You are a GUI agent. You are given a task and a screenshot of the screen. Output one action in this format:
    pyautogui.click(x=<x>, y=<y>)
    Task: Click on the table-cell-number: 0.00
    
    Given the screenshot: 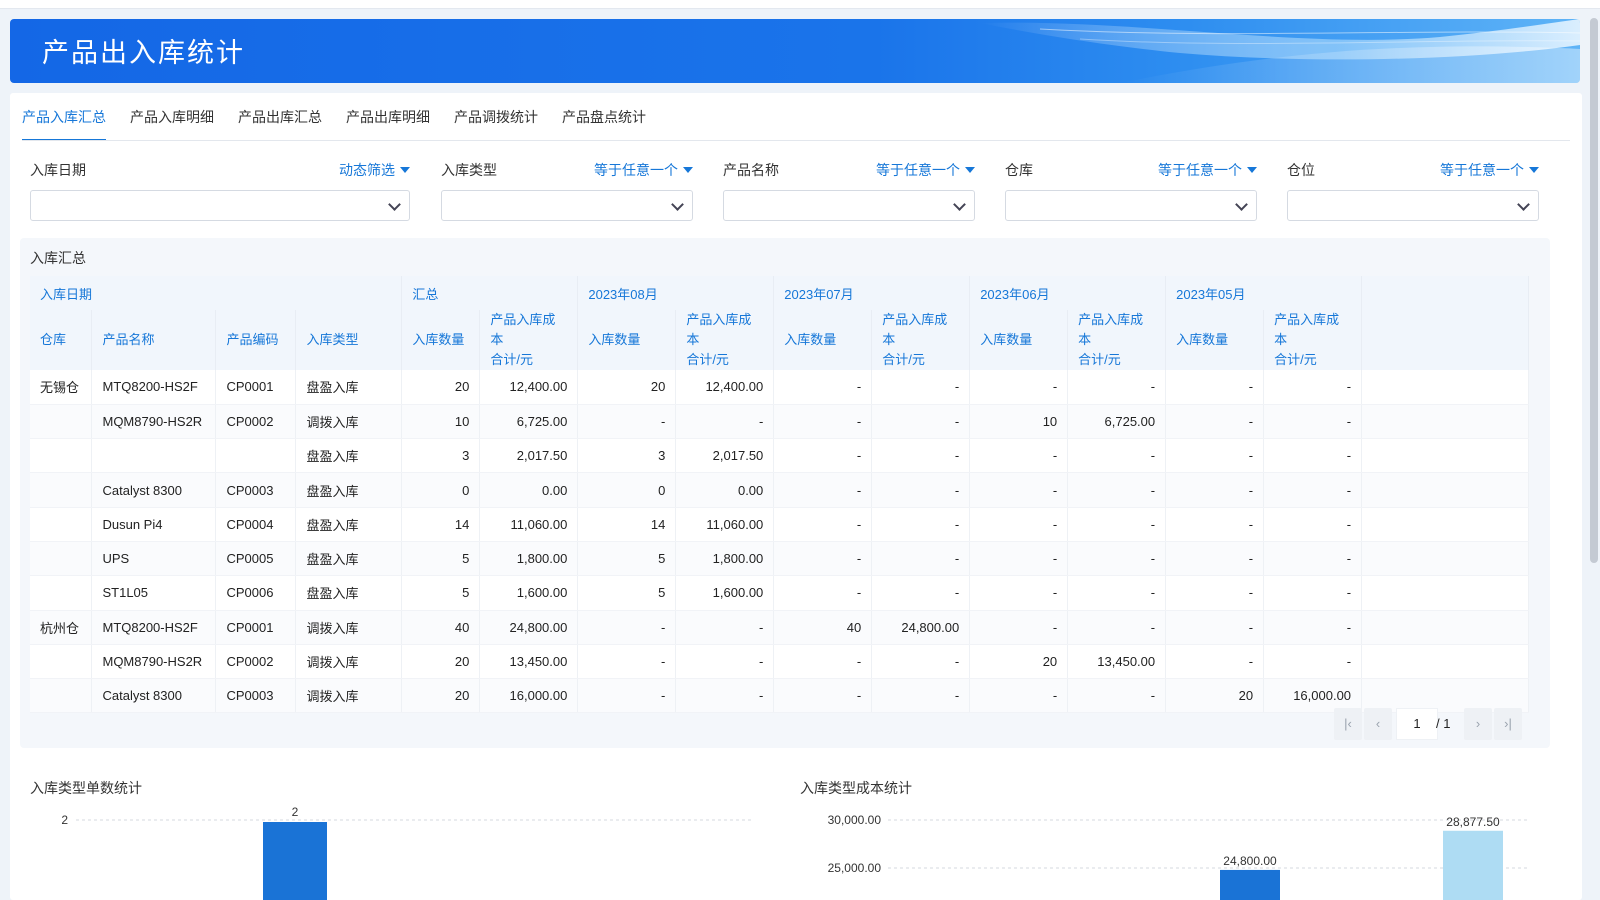 What is the action you would take?
    pyautogui.click(x=725, y=490)
    